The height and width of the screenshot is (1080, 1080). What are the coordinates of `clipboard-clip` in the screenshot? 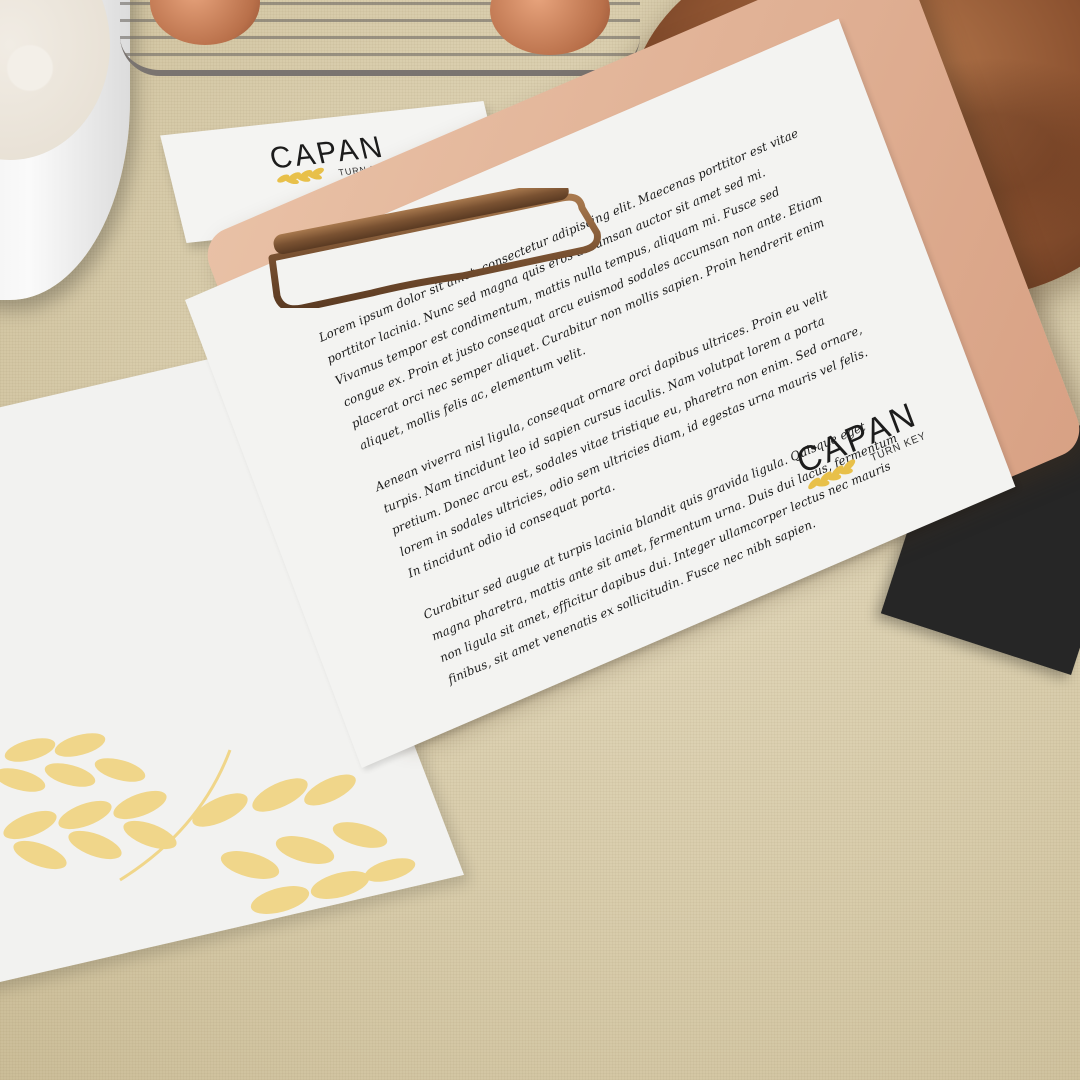 It's located at (434, 248).